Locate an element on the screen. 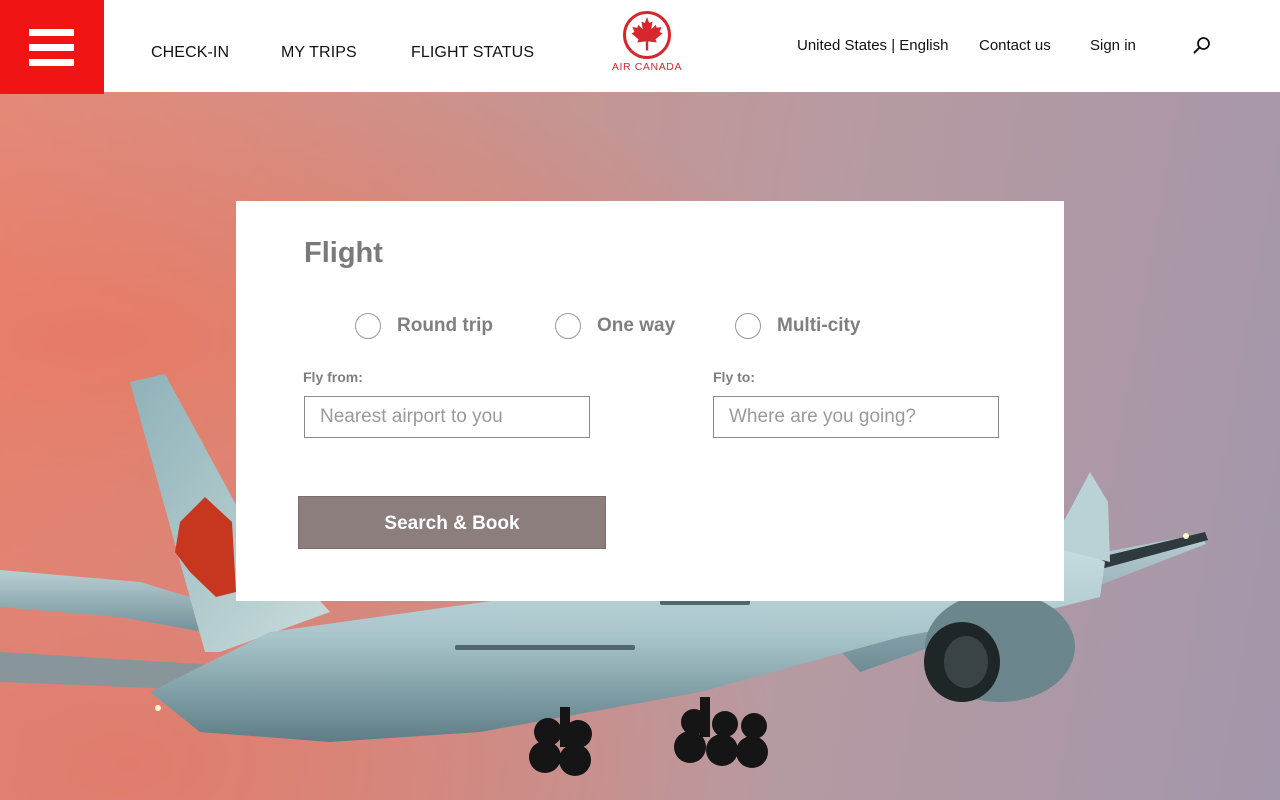 The image size is (1280, 800). trip-type-round-trip: Round trip is located at coordinates (424, 326).